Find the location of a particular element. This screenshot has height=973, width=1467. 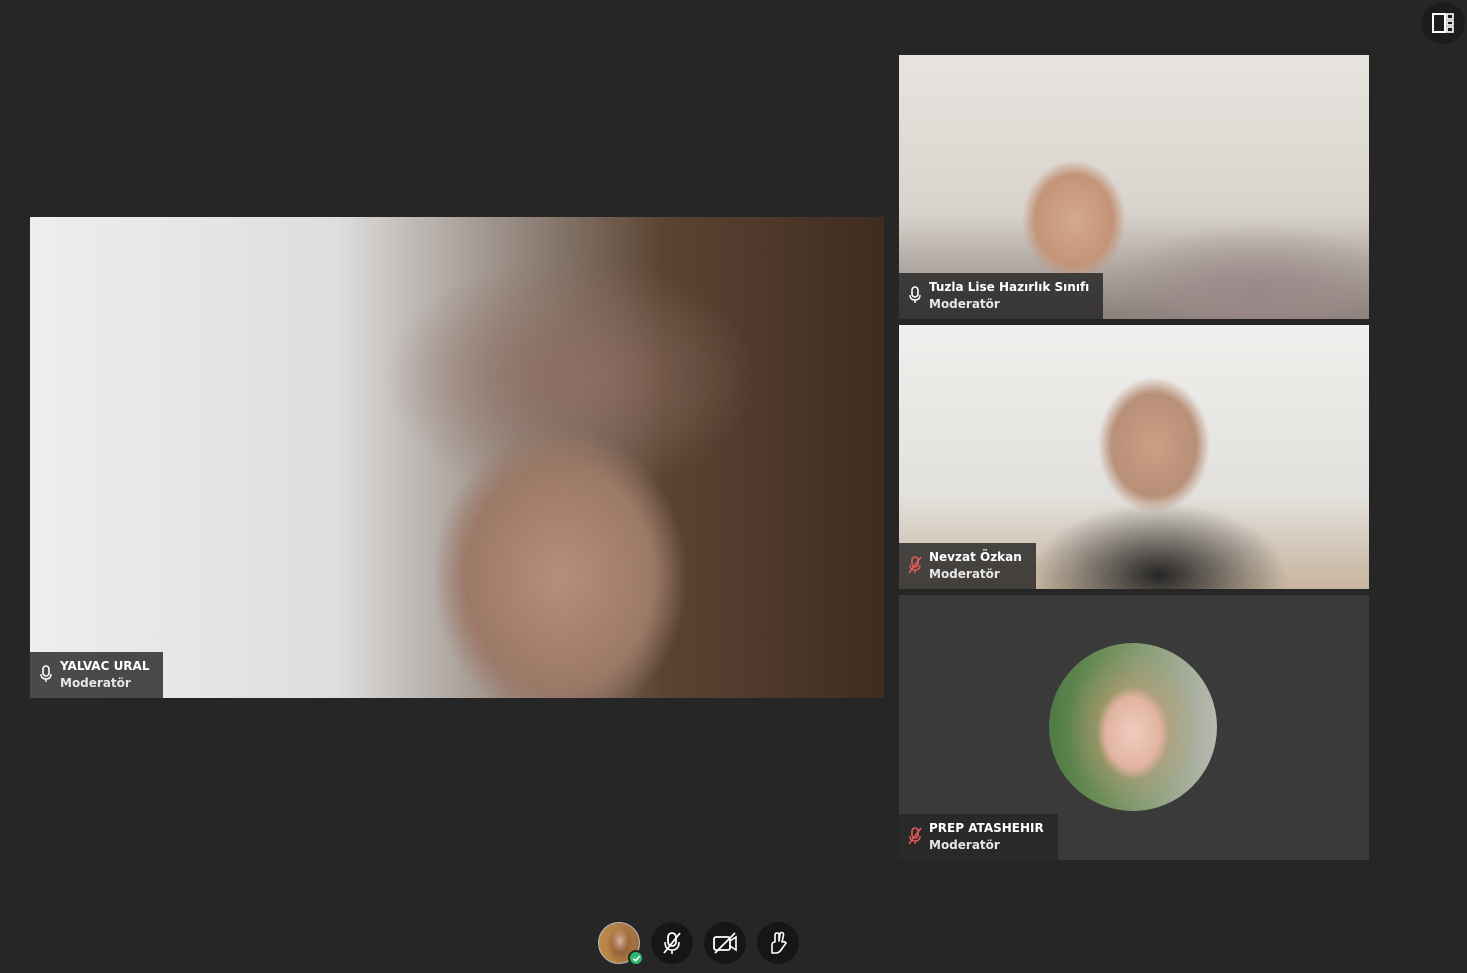

camera-off-icon is located at coordinates (725, 943).